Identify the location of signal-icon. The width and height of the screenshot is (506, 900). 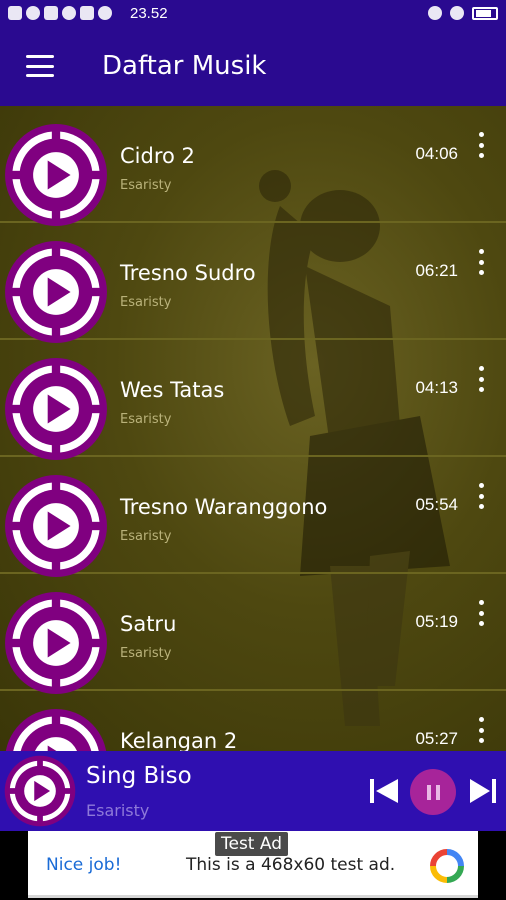
(15, 13).